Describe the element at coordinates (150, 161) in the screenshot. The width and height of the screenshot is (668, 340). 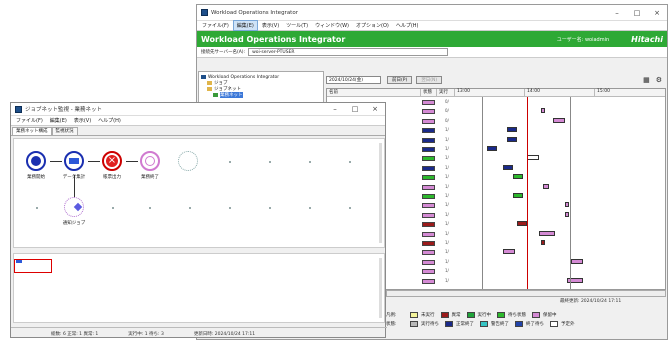
I see `end-node-icon` at that location.